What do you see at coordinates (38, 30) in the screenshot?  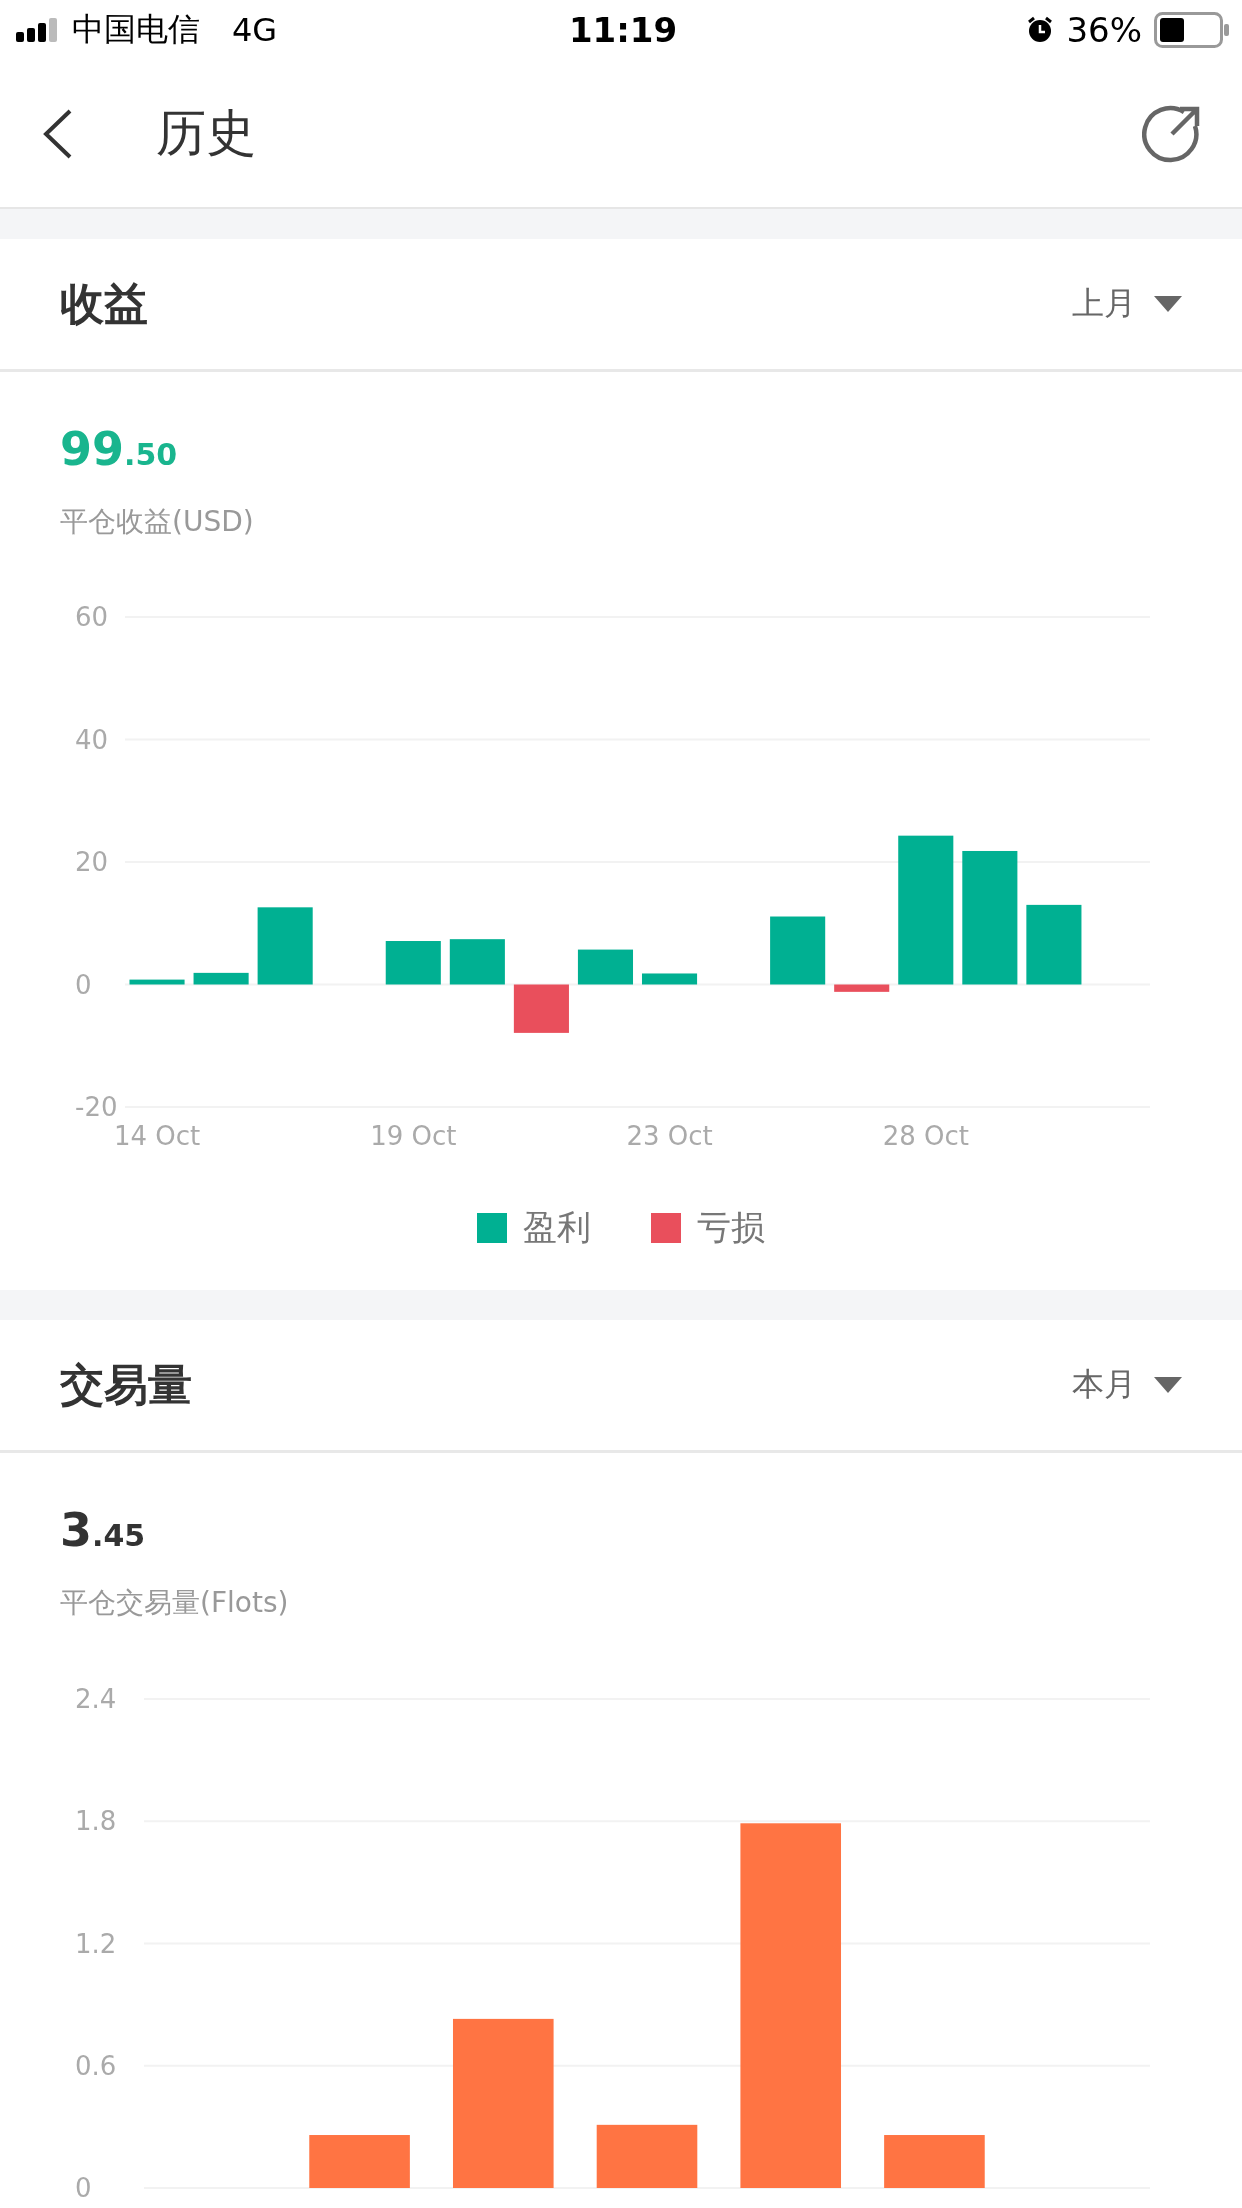 I see `signal-icon` at bounding box center [38, 30].